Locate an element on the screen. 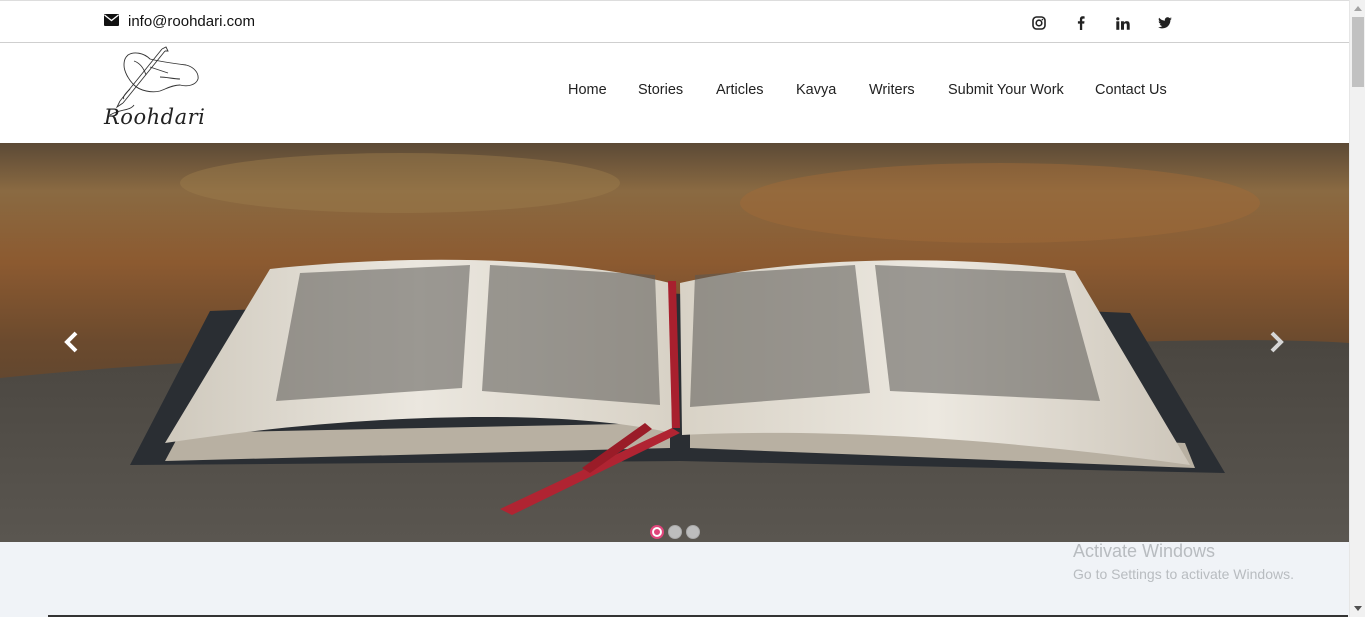  nav-submit-your-work: Submit Your Work is located at coordinates (1021, 90).